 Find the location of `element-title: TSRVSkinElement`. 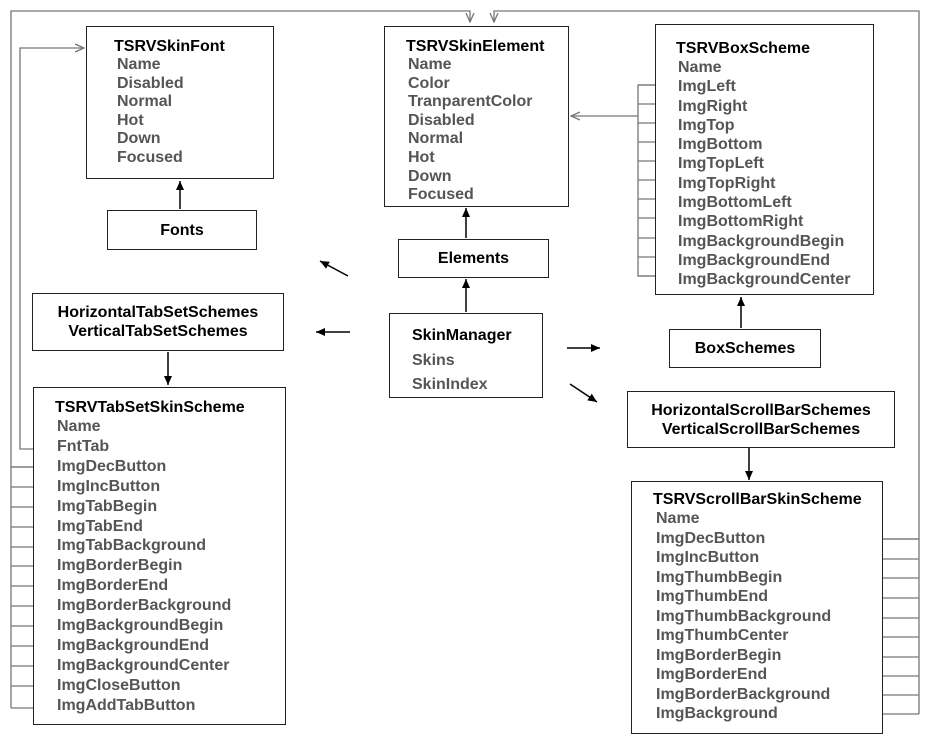

element-title: TSRVSkinElement is located at coordinates (475, 46).